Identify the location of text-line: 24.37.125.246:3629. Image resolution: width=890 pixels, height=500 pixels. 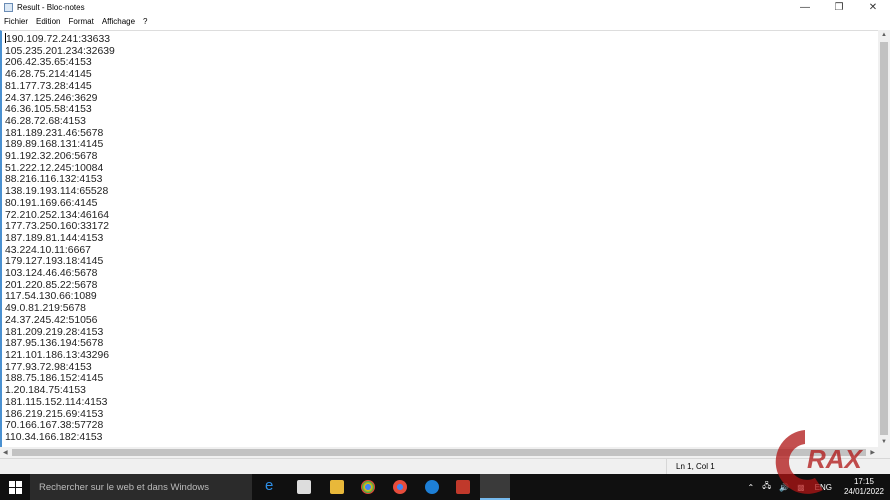
(441, 99).